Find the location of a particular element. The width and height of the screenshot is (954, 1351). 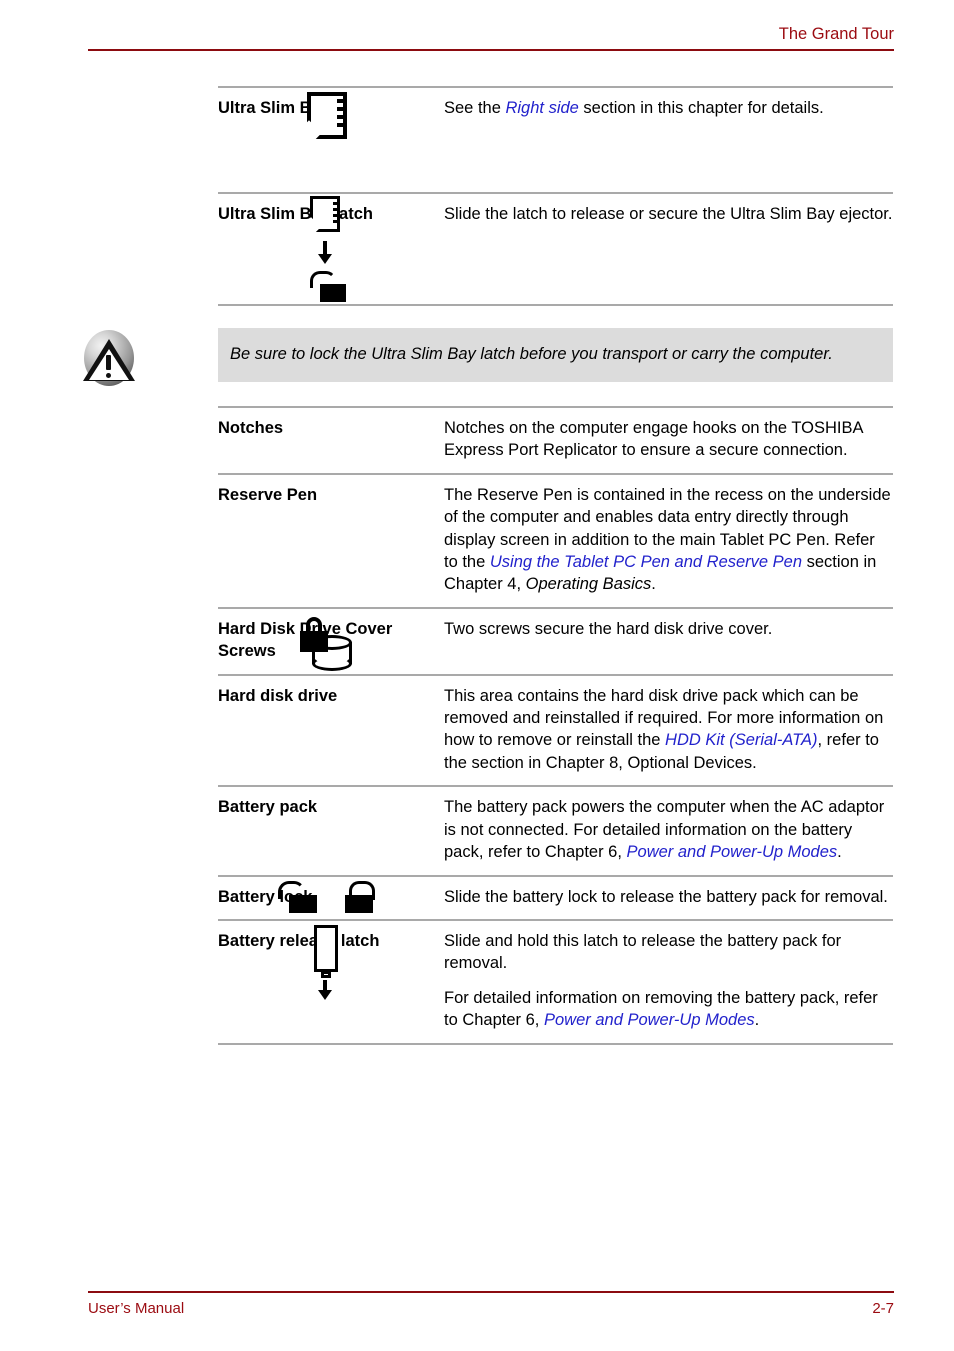

chapter-title: The Grand Tour is located at coordinates (836, 34).